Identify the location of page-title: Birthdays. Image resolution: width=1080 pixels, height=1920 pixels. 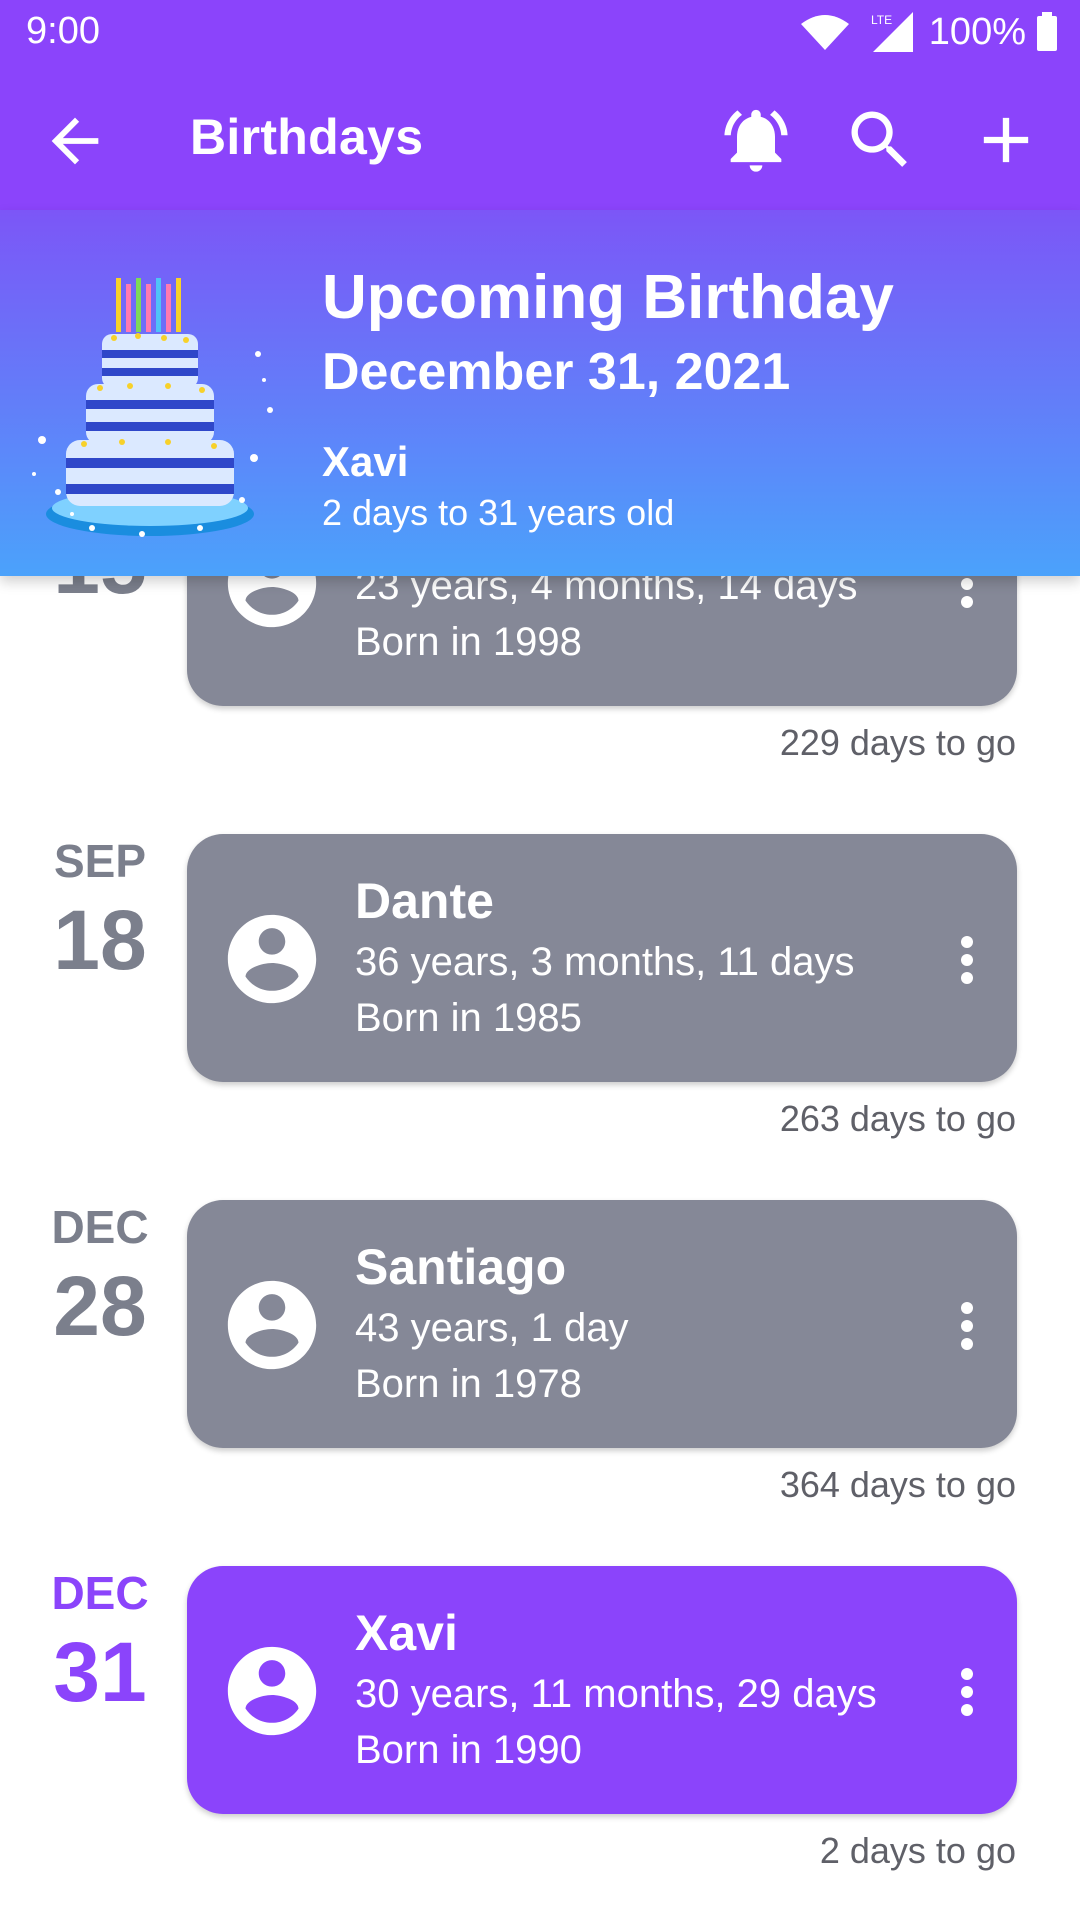
(307, 137).